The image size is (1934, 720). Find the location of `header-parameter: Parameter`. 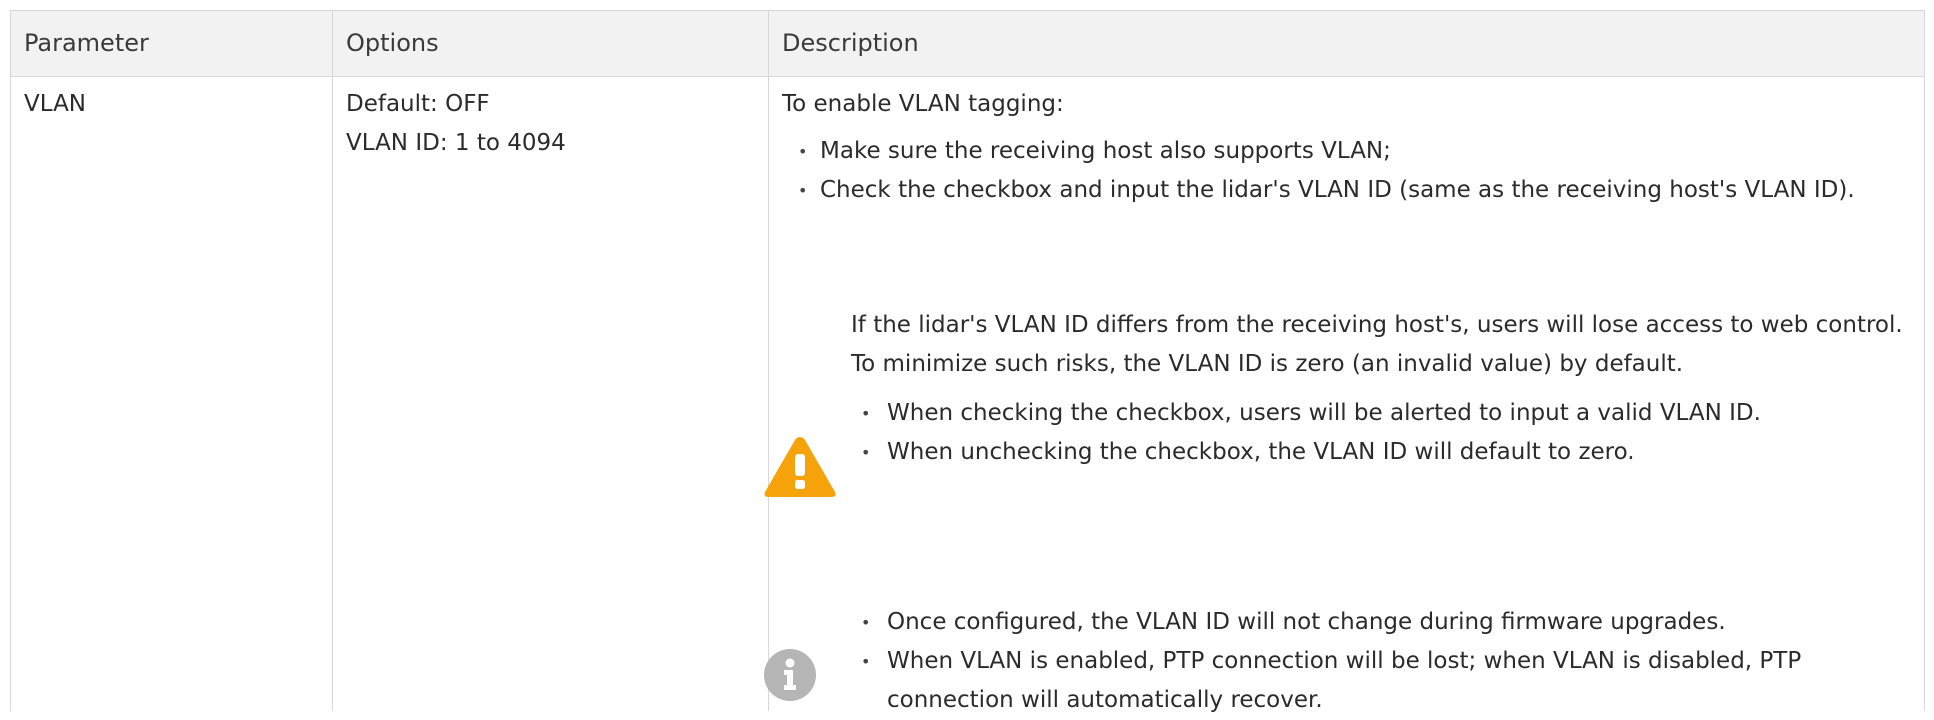

header-parameter: Parameter is located at coordinates (172, 43).